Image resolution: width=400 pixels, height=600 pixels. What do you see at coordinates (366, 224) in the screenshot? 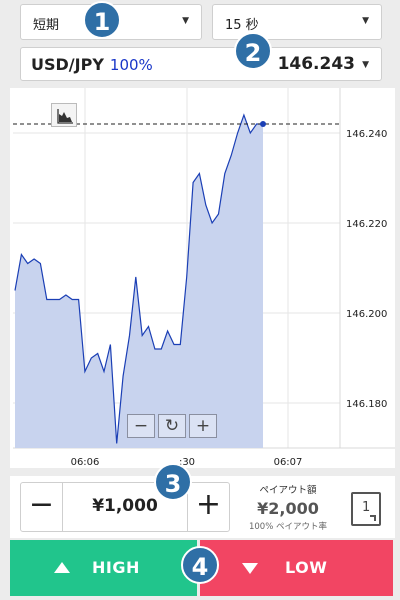
I see `y-tick-label: 146.220` at bounding box center [366, 224].